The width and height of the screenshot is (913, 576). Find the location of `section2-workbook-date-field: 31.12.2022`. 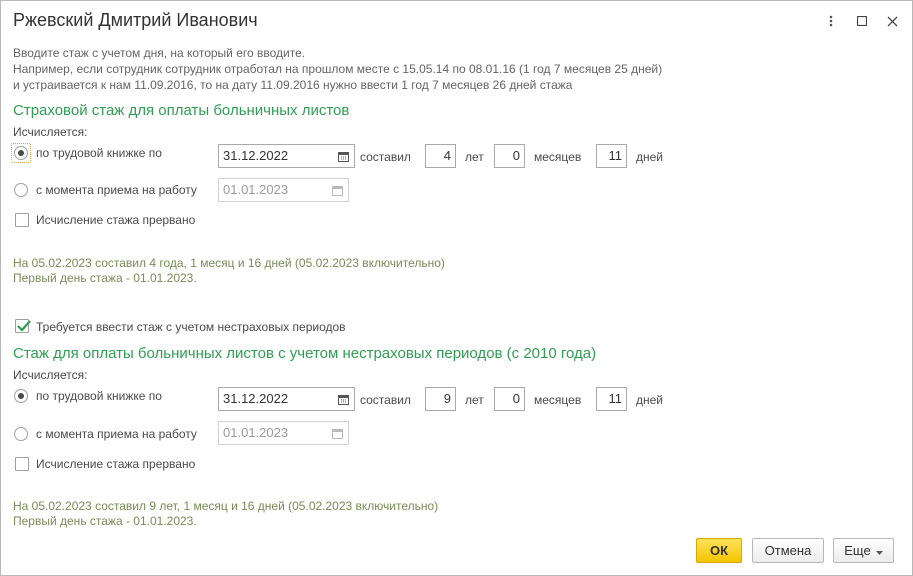

section2-workbook-date-field: 31.12.2022 is located at coordinates (286, 399).